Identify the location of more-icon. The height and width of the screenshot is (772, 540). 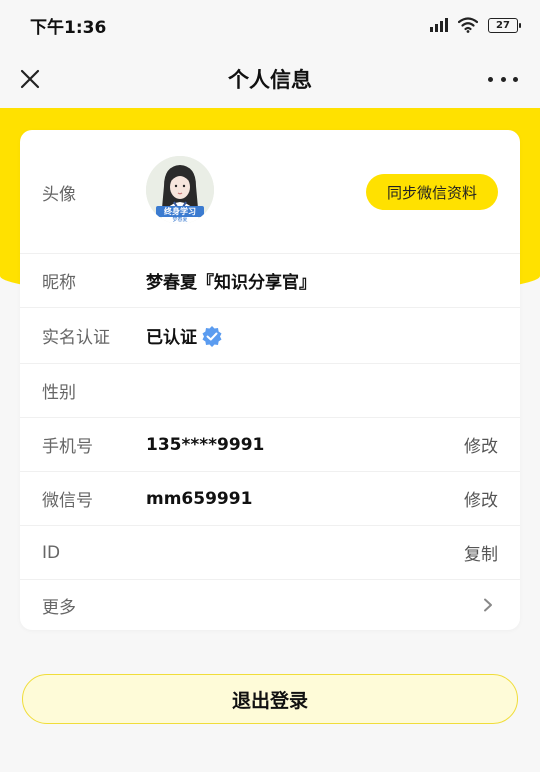
(503, 79).